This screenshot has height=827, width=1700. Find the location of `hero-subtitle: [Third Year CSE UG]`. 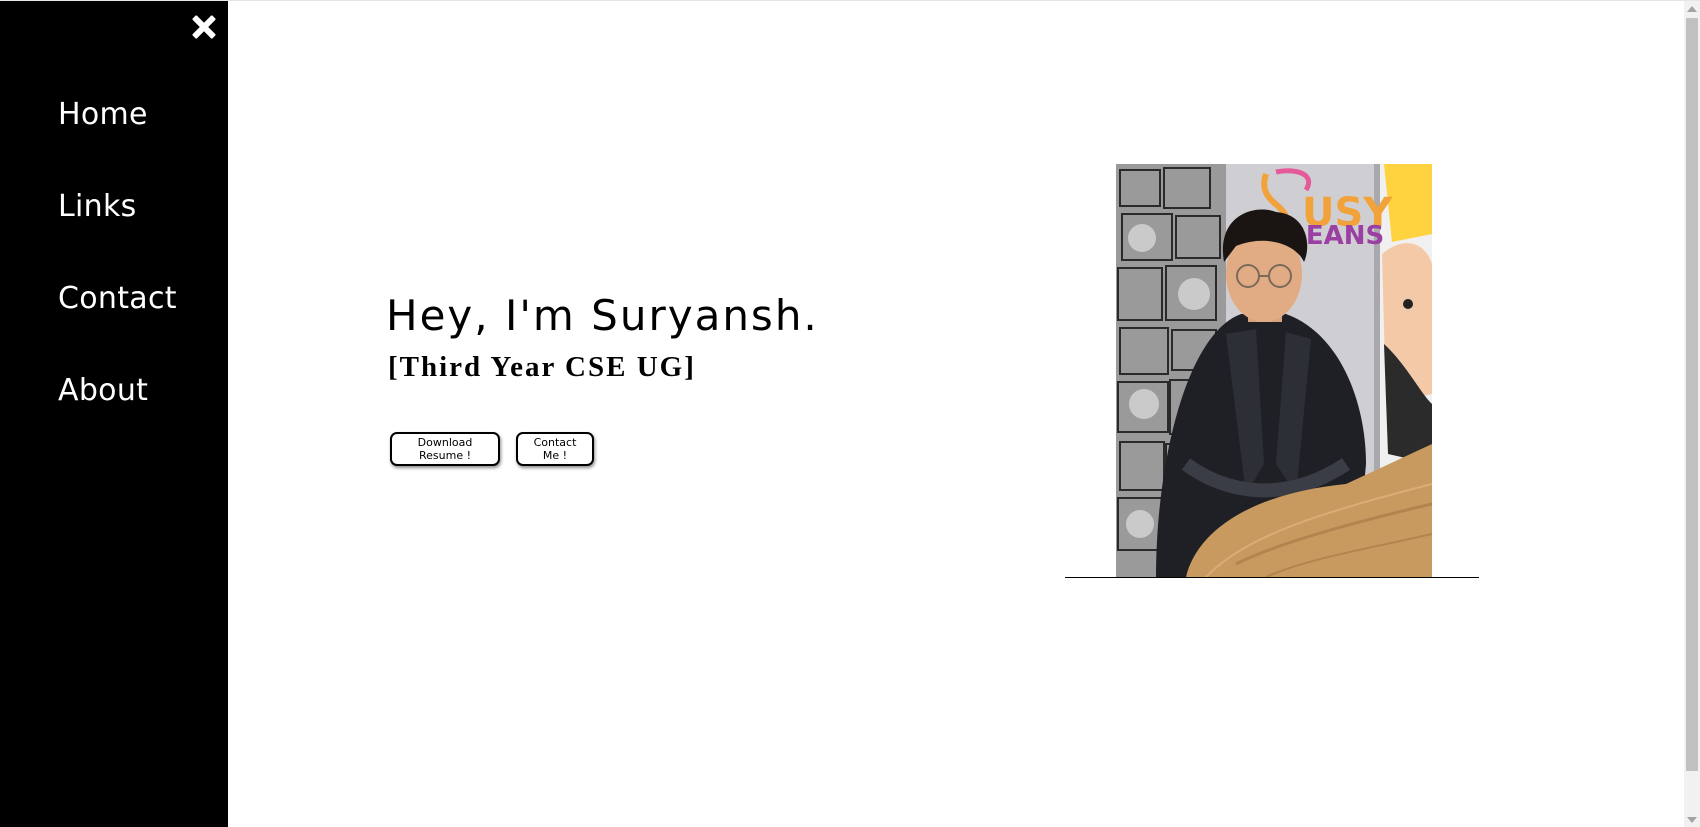

hero-subtitle: [Third Year CSE UG] is located at coordinates (542, 367).